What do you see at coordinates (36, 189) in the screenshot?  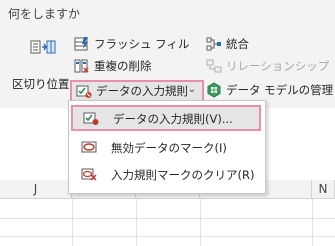 I see `column-header-j: J` at bounding box center [36, 189].